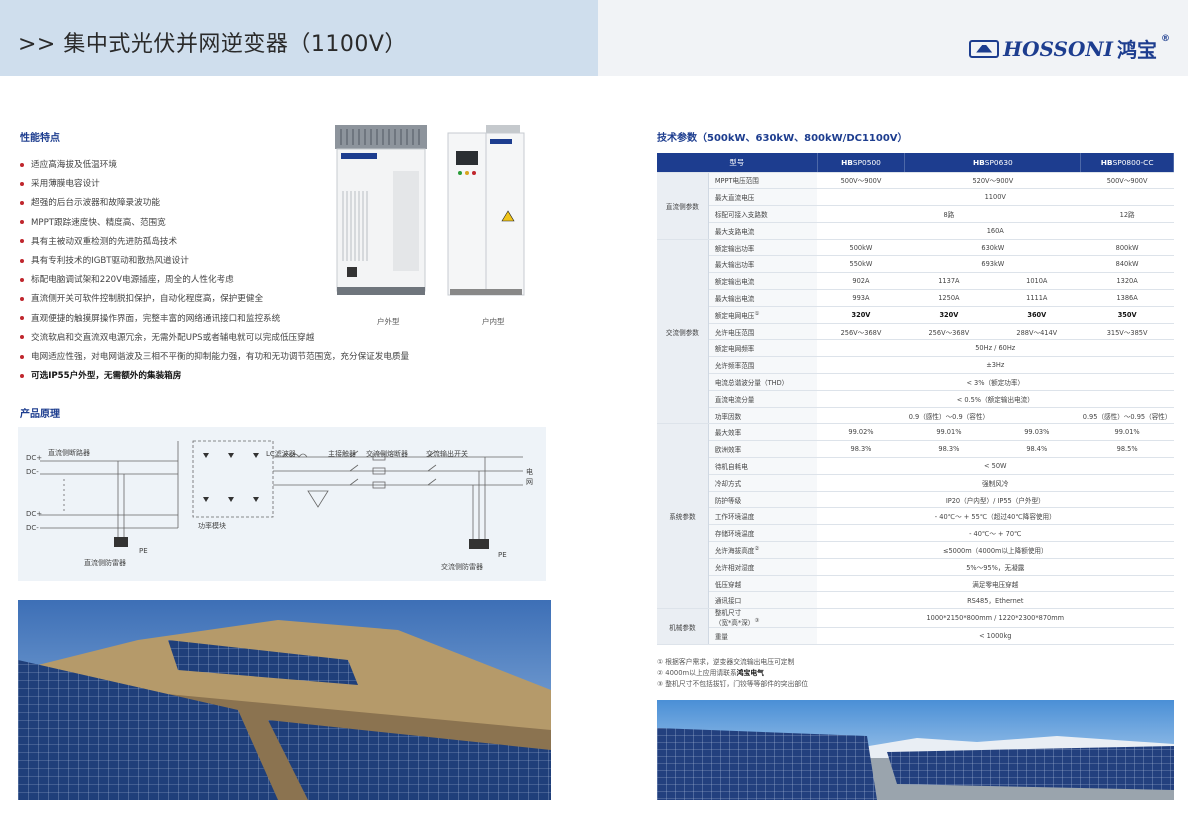 Image resolution: width=1188 pixels, height=821 pixels. What do you see at coordinates (915, 567) in the screenshot?
I see `table-row: 允许相对湿度 5%～95%，无凝露` at bounding box center [915, 567].